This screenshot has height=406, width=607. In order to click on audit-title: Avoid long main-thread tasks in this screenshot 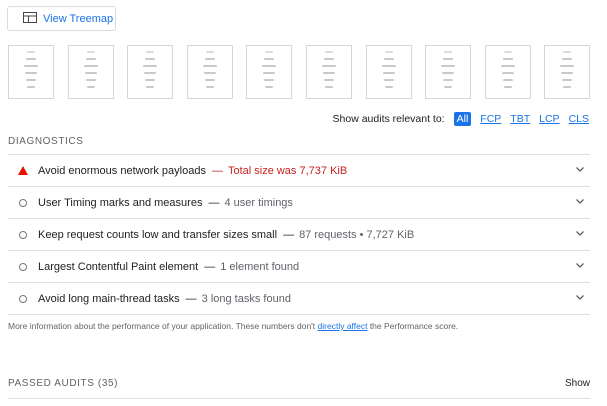, I will do `click(109, 298)`.